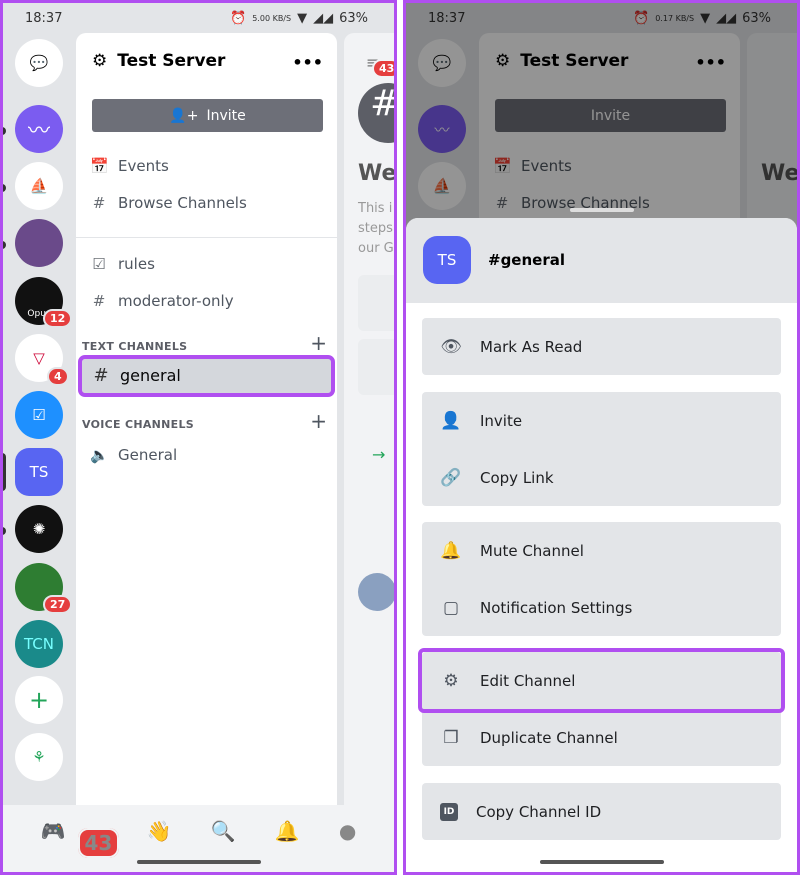 Image resolution: width=800 pixels, height=875 pixels. Describe the element at coordinates (99, 264) in the screenshot. I see `rules-icon: ☑` at that location.